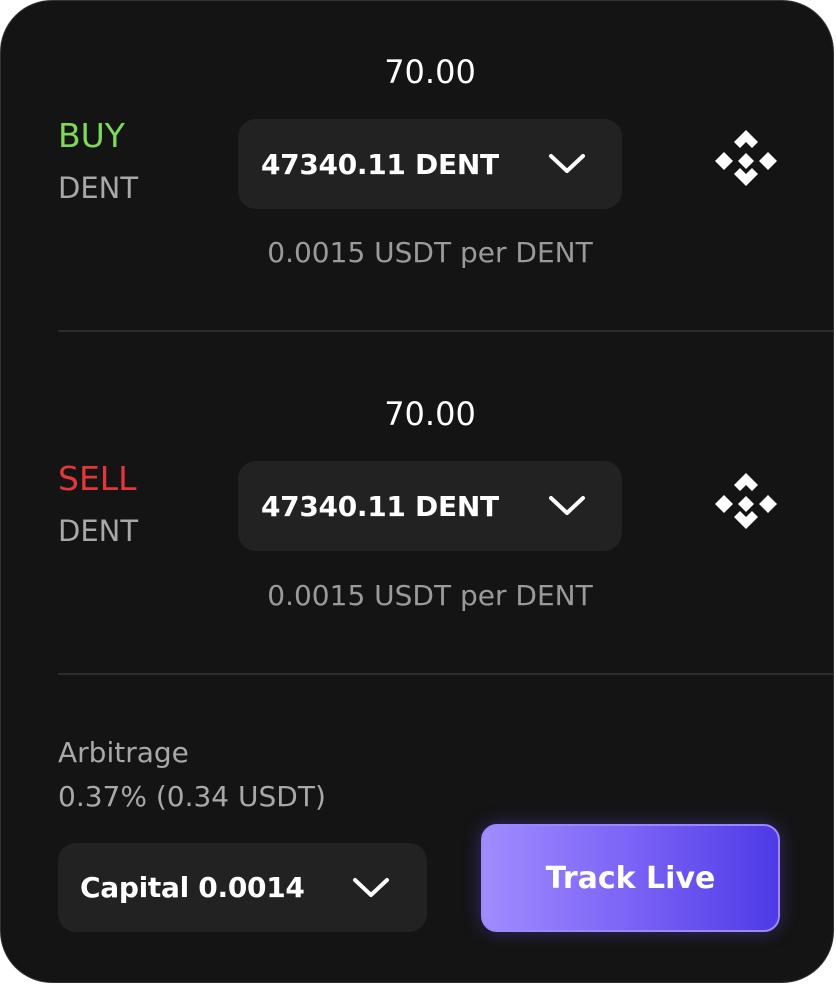 The width and height of the screenshot is (836, 985). What do you see at coordinates (98, 188) in the screenshot?
I see `buy-asset-label: DENT` at bounding box center [98, 188].